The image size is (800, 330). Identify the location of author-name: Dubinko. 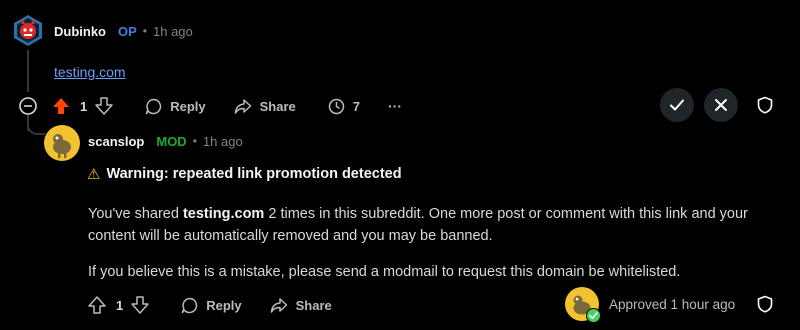
(80, 31).